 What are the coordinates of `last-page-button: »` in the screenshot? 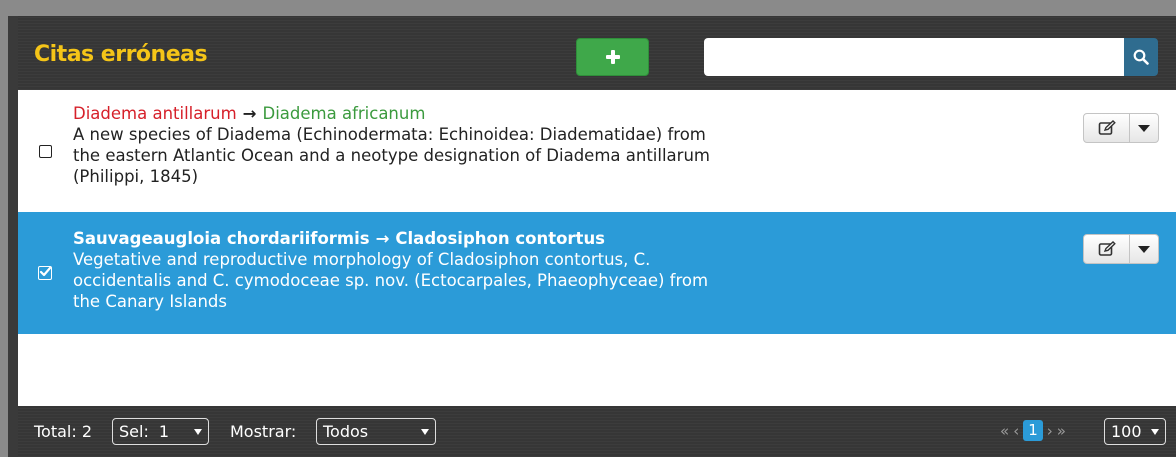 It's located at (1061, 431).